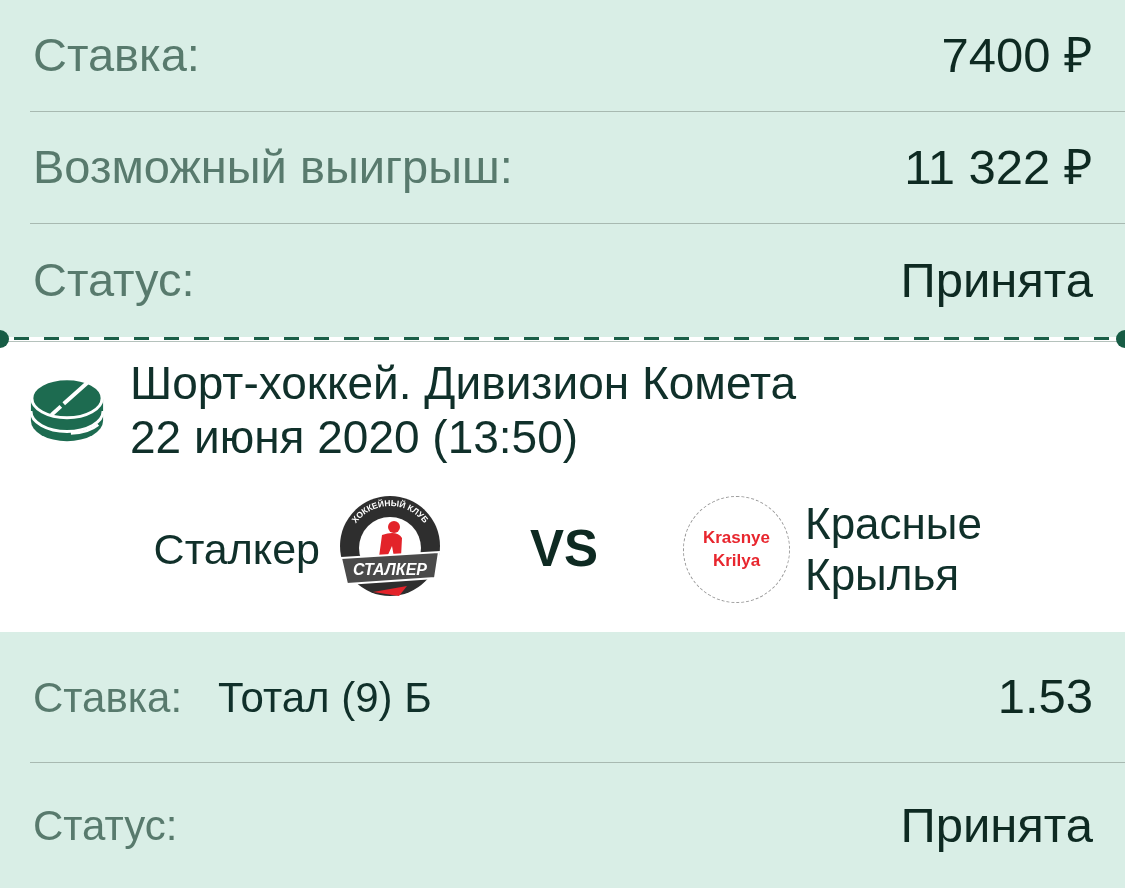 Image resolution: width=1125 pixels, height=888 pixels. I want to click on versus-label: VS, so click(563, 548).